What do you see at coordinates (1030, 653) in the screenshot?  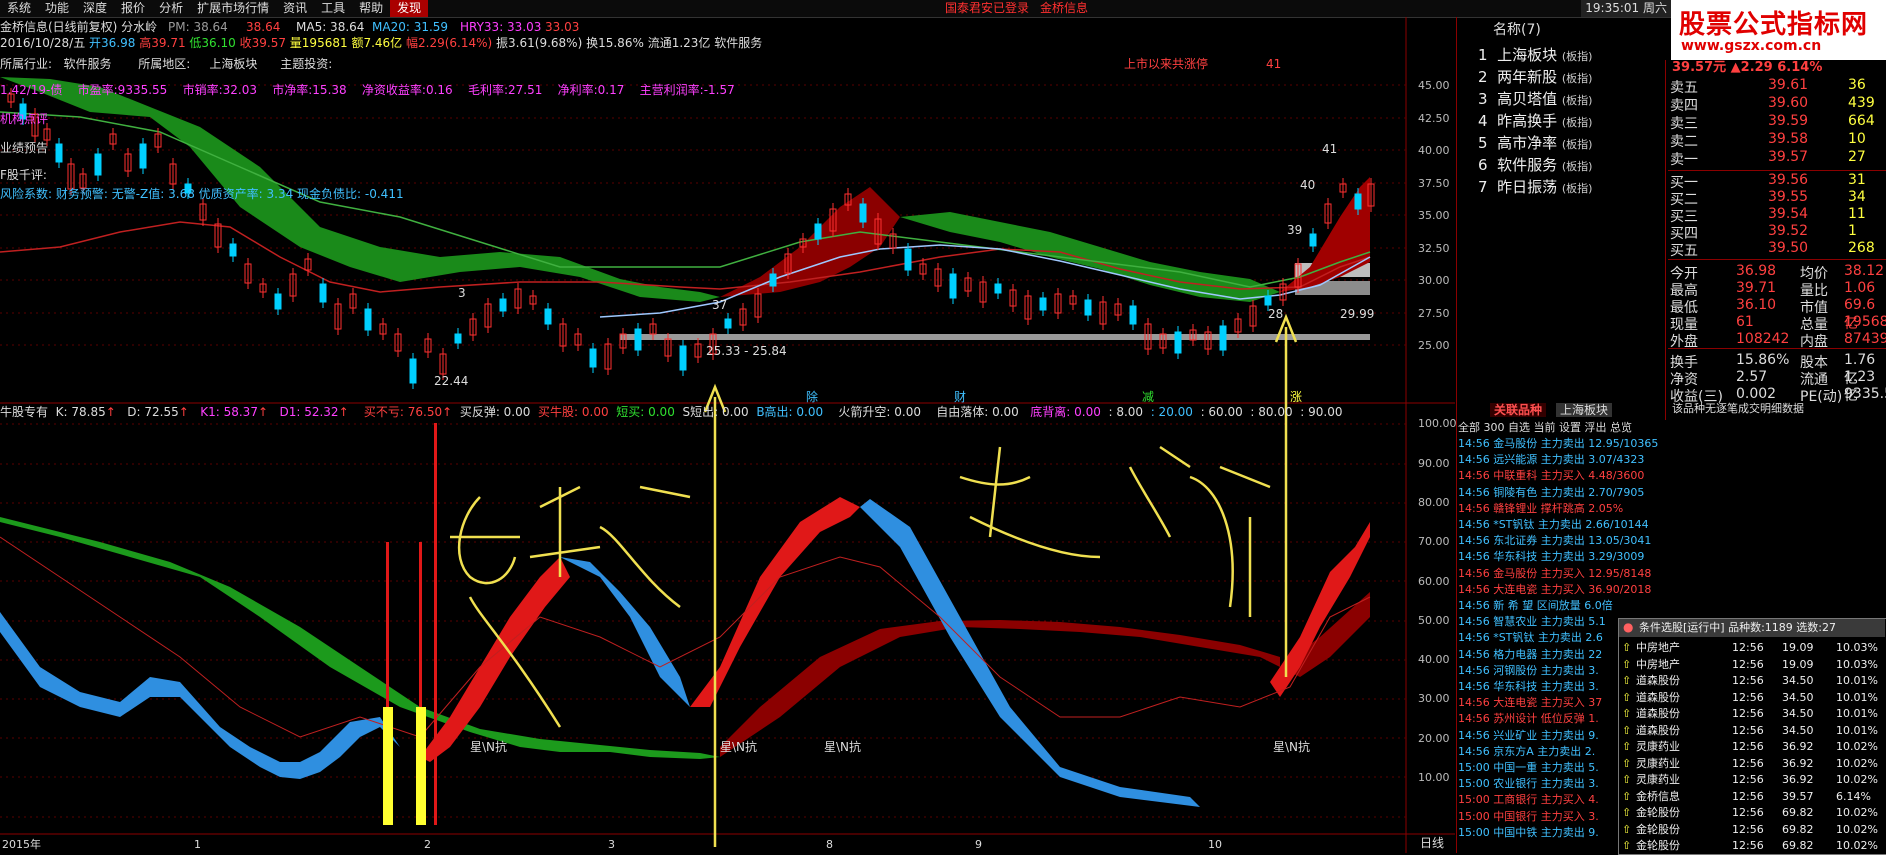 I see `ind-band-blue` at bounding box center [1030, 653].